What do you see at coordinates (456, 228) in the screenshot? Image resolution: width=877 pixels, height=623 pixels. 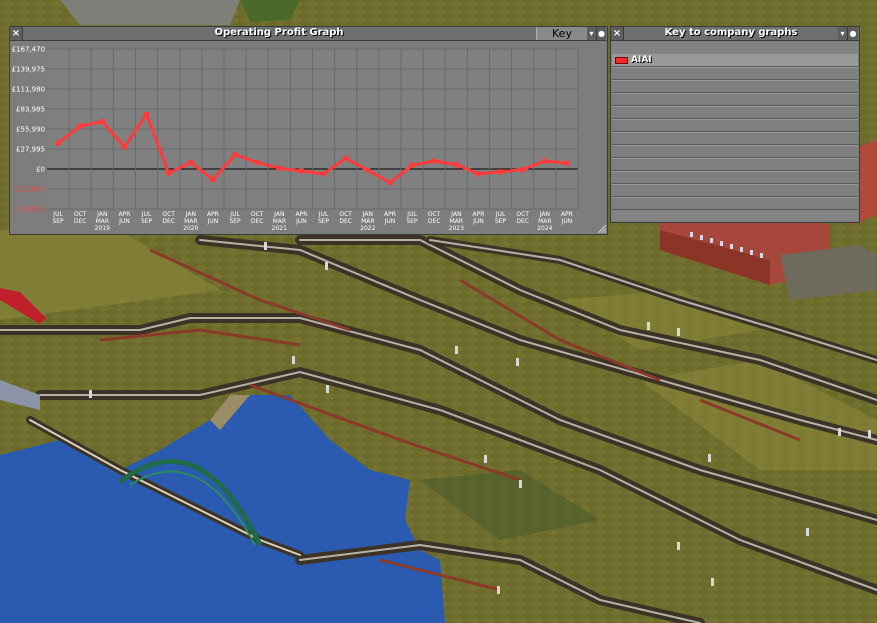 I see `x-tick-year: 2023` at bounding box center [456, 228].